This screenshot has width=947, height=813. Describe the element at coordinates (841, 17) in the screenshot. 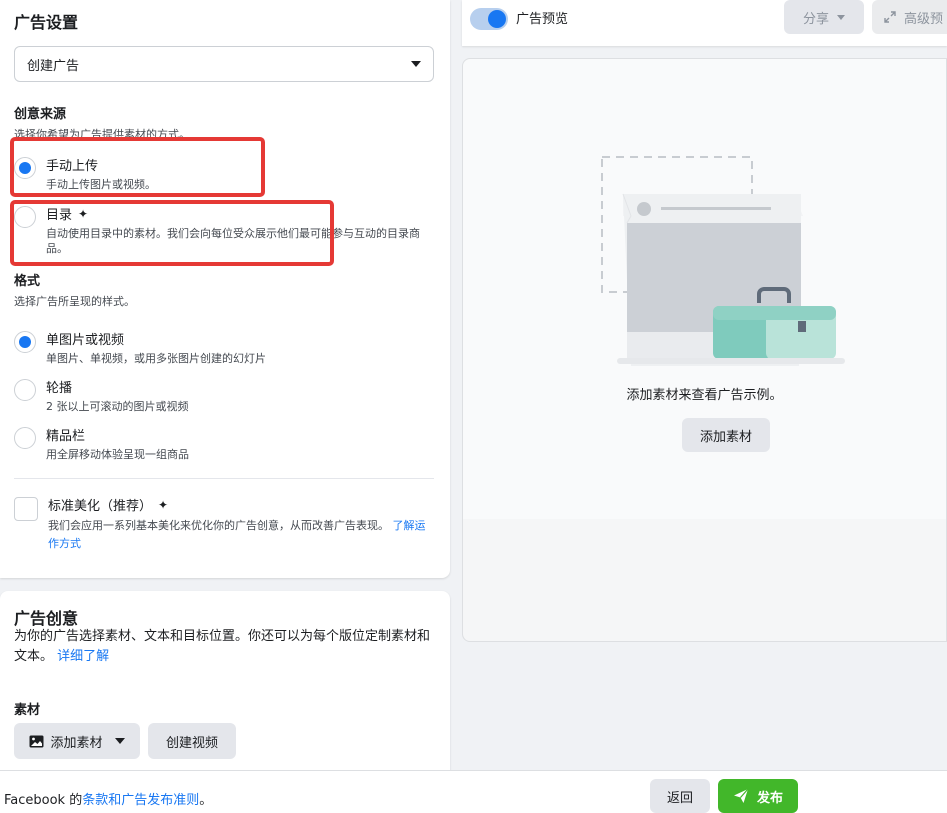

I see `chevron-down-icon` at that location.